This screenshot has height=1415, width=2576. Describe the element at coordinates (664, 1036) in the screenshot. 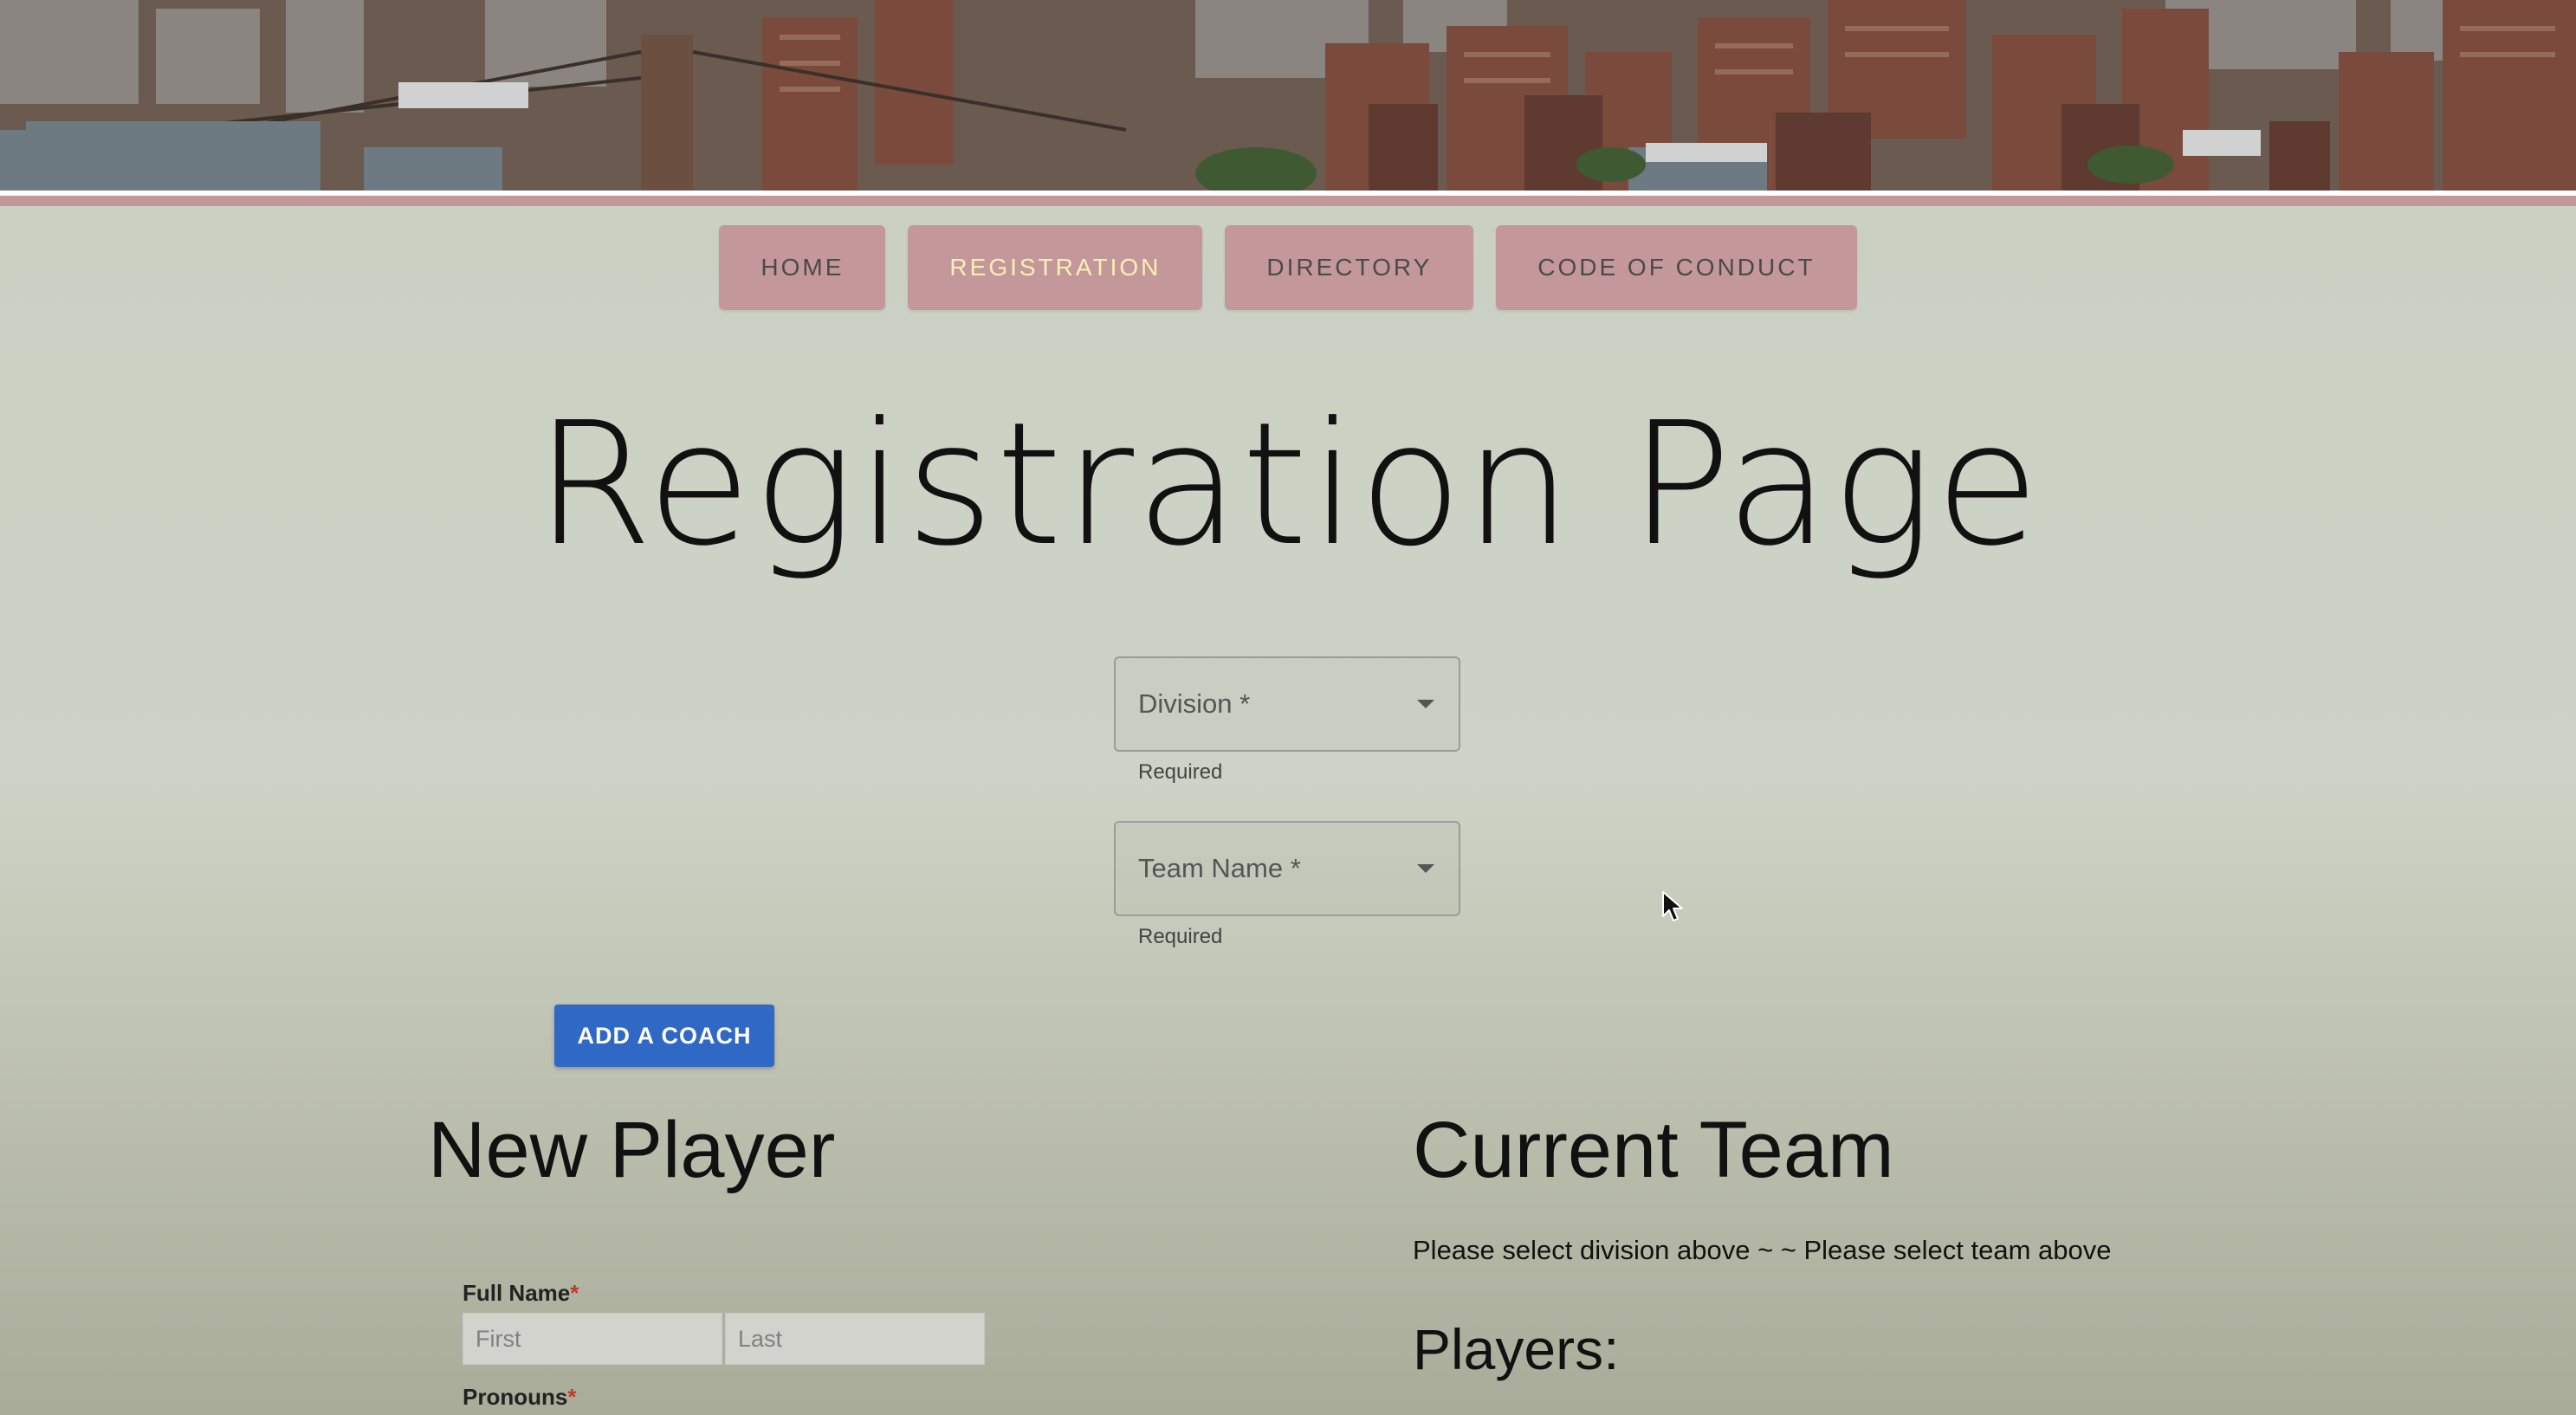

I see `add-coach-button: ADD A COACH` at that location.